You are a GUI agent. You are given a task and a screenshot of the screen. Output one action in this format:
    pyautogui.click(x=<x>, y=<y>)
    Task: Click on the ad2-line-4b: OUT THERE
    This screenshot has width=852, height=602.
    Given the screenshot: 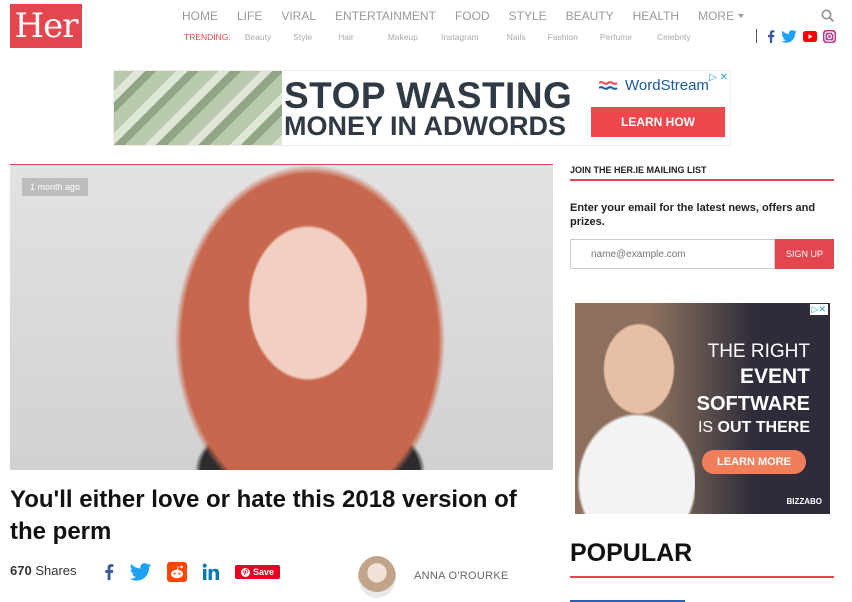 What is the action you would take?
    pyautogui.click(x=763, y=427)
    